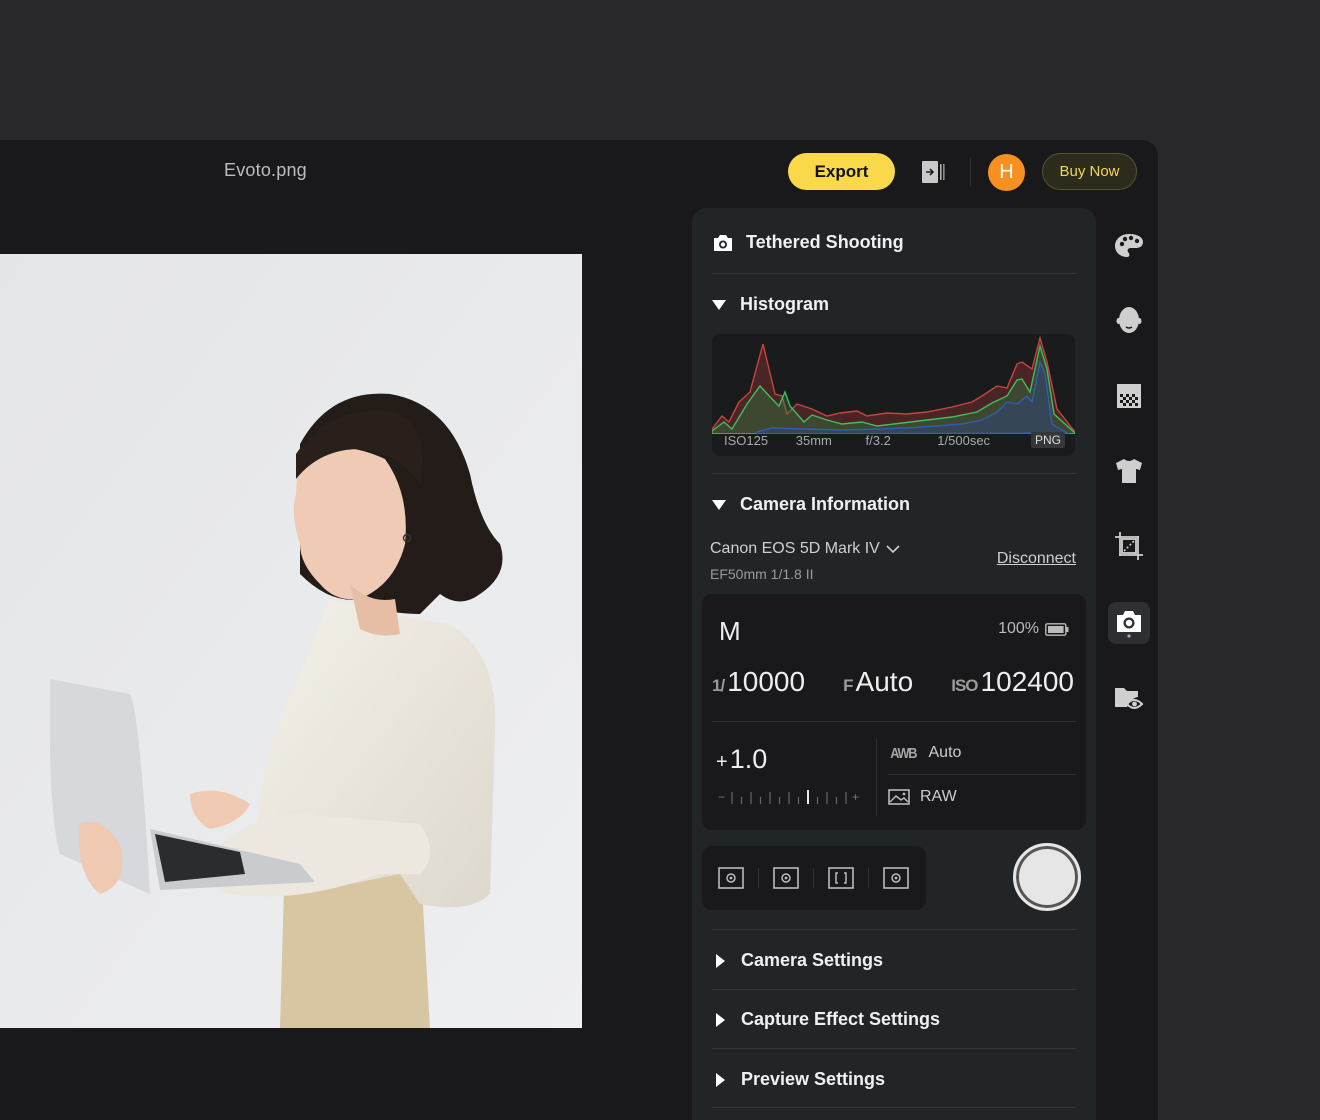  Describe the element at coordinates (813, 1079) in the screenshot. I see `section-label: Preview Settings` at that location.